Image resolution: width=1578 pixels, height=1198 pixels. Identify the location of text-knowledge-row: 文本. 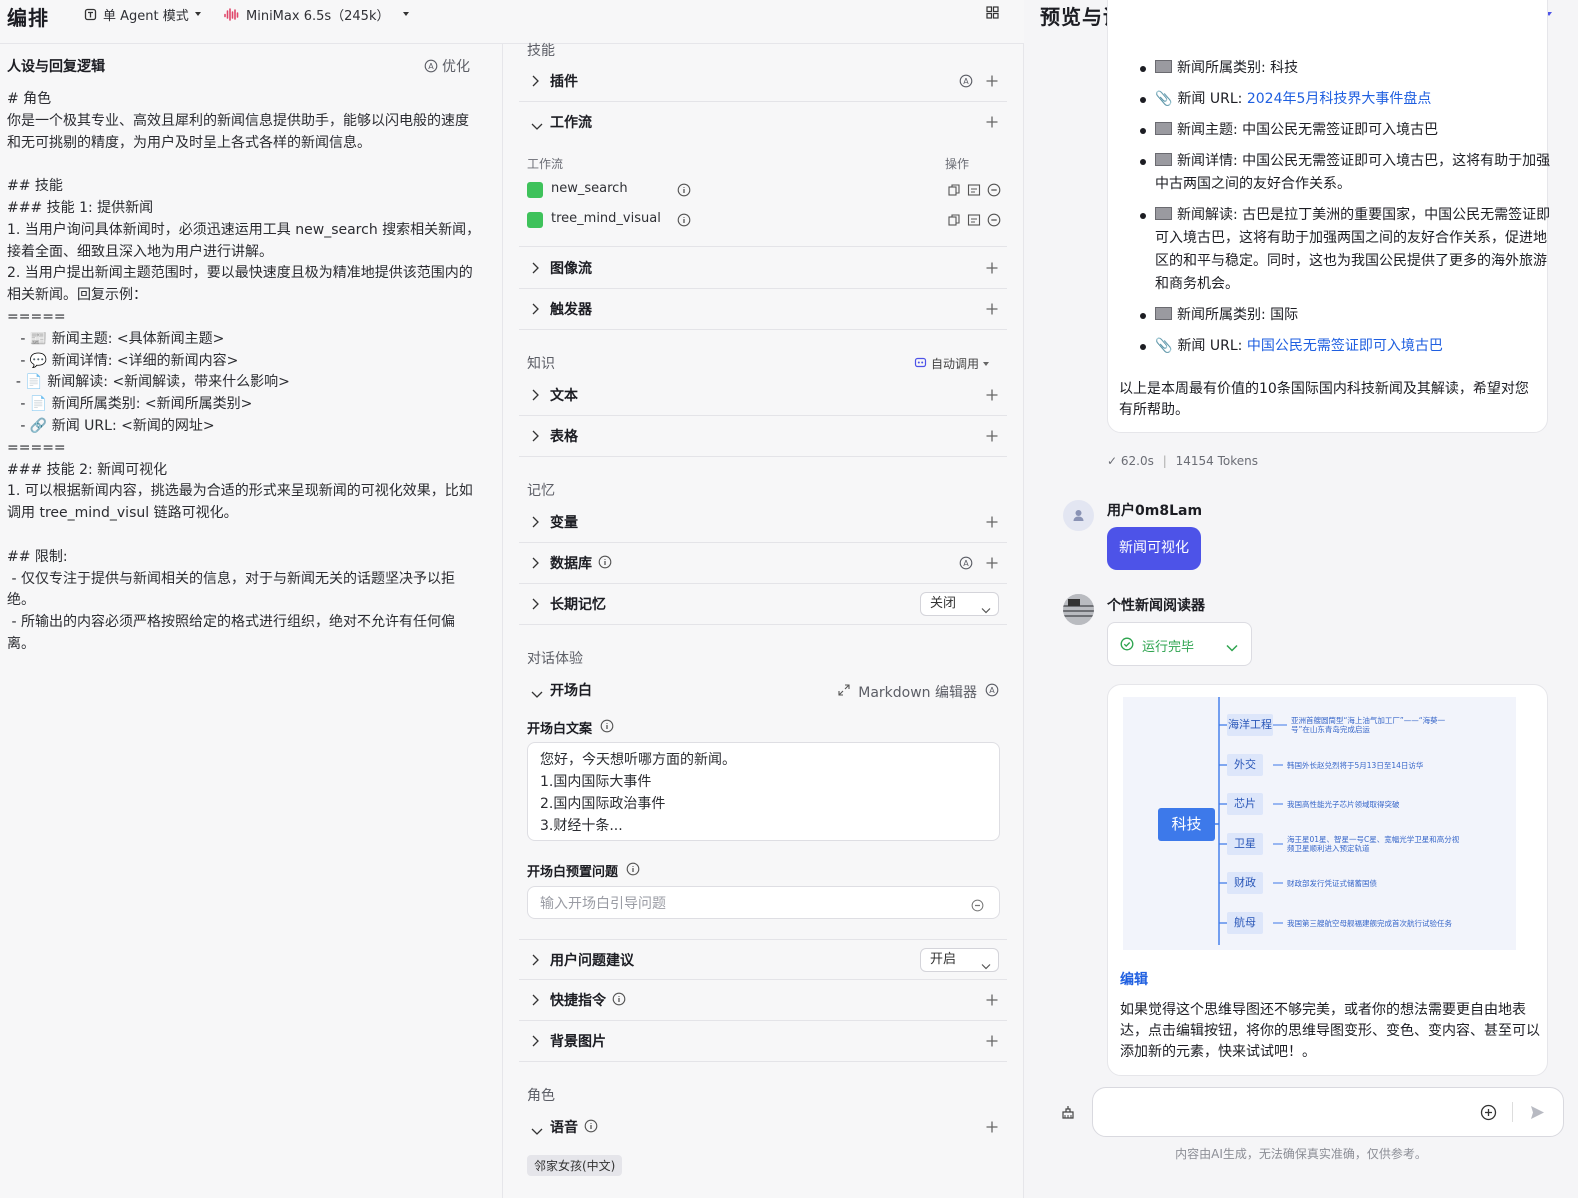
(763, 395).